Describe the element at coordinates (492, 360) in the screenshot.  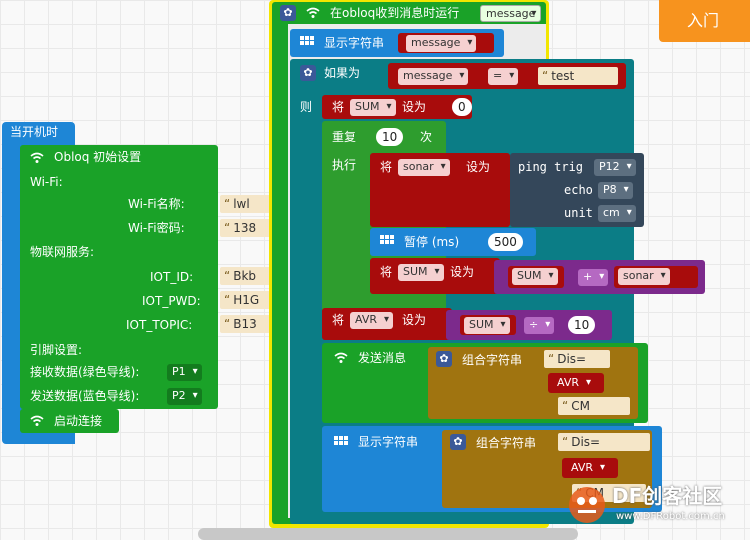
I see `join-string-label: 组合字符串` at that location.